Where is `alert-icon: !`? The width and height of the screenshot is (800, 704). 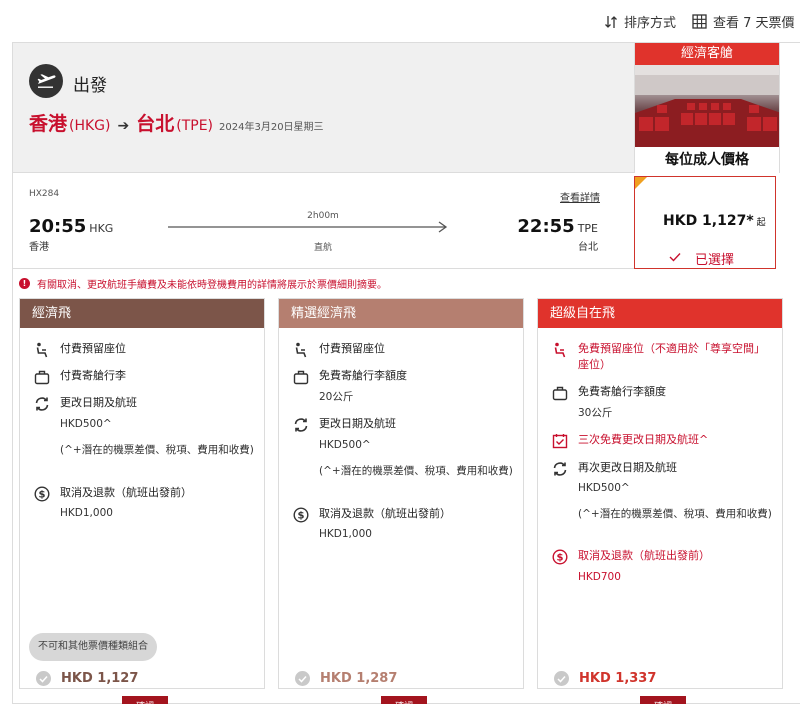 alert-icon: ! is located at coordinates (24, 283).